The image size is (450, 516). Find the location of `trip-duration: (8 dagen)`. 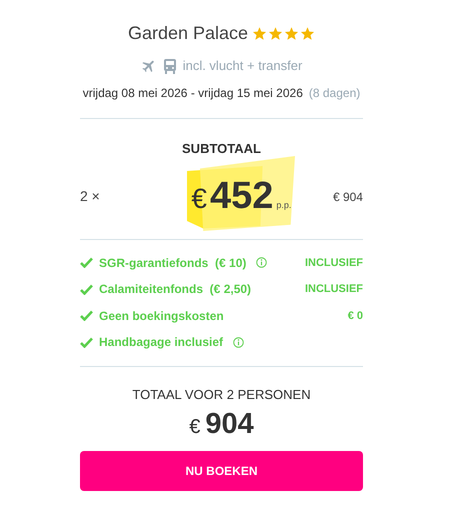

trip-duration: (8 dagen) is located at coordinates (334, 93).